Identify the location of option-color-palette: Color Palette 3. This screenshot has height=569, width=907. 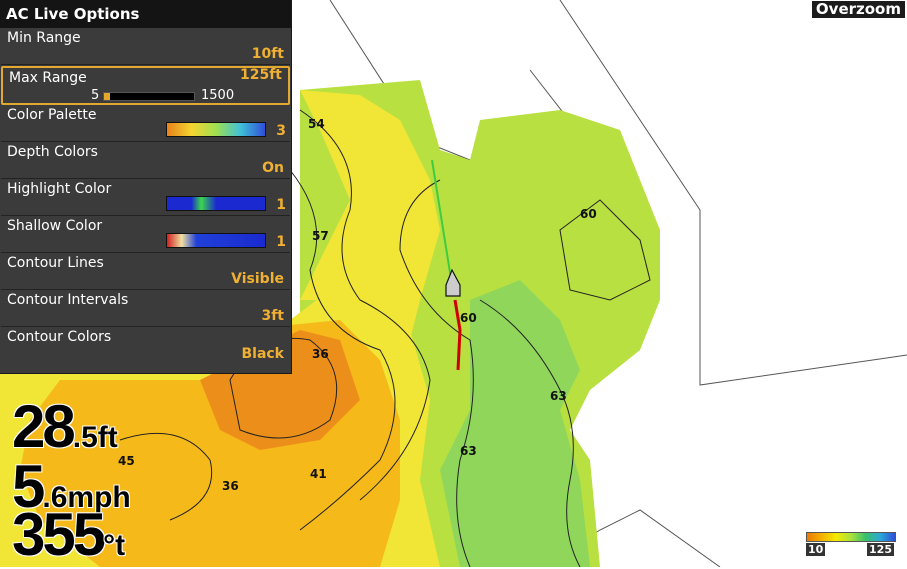
(145, 123).